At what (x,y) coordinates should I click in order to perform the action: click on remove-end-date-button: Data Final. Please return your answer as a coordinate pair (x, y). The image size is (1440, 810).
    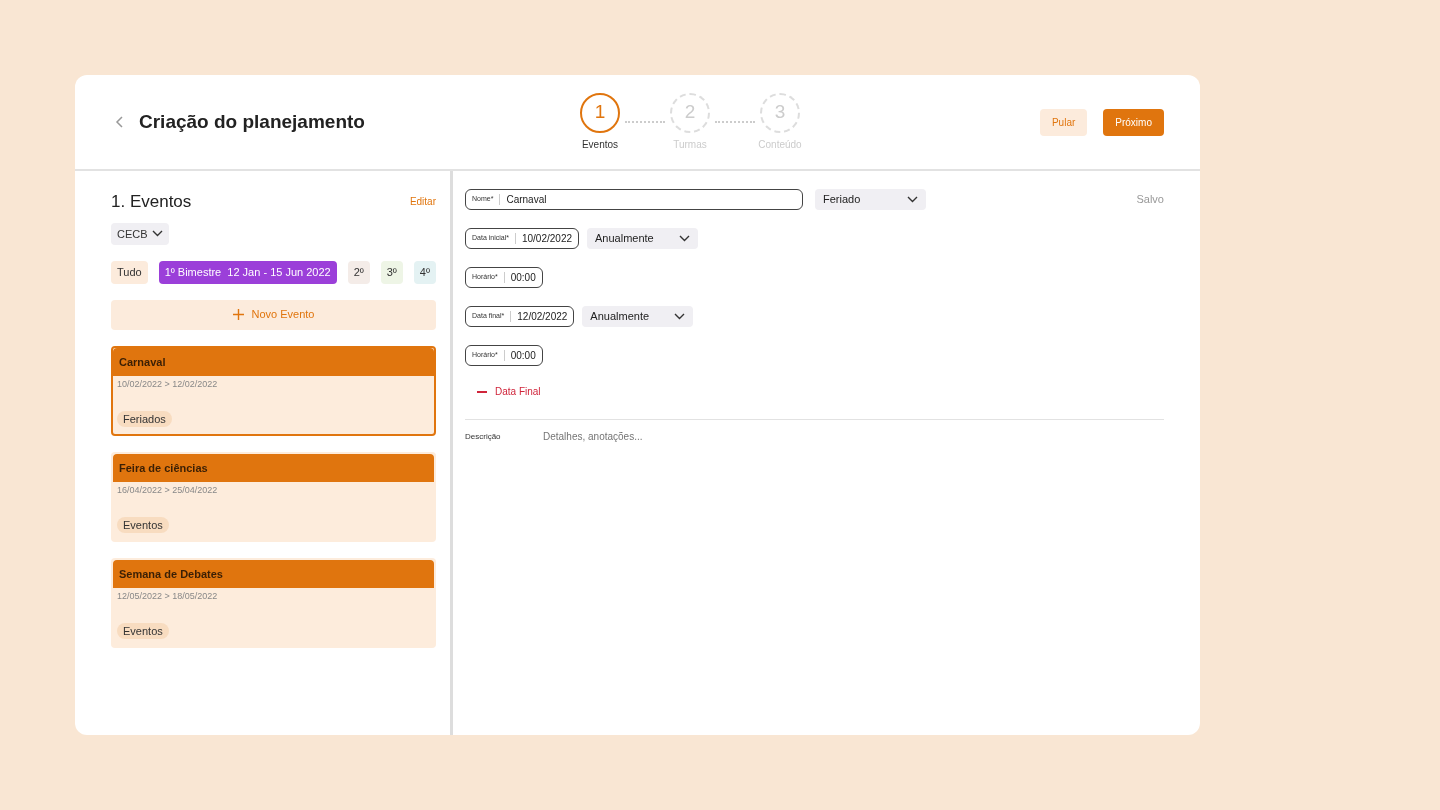
    Looking at the image, I should click on (503, 391).